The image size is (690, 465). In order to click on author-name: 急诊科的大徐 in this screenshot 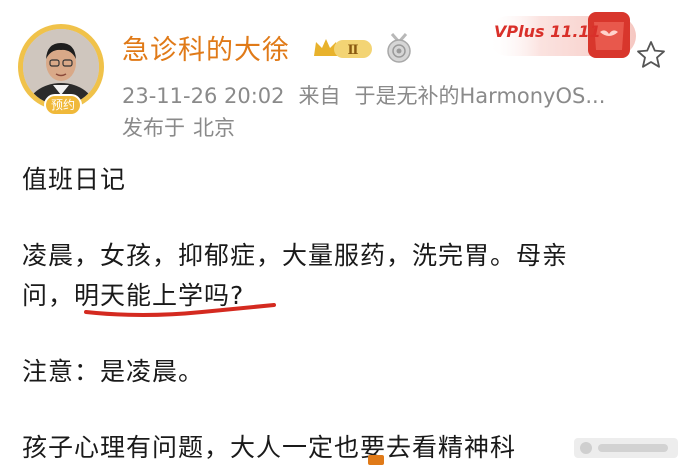, I will do `click(206, 47)`.